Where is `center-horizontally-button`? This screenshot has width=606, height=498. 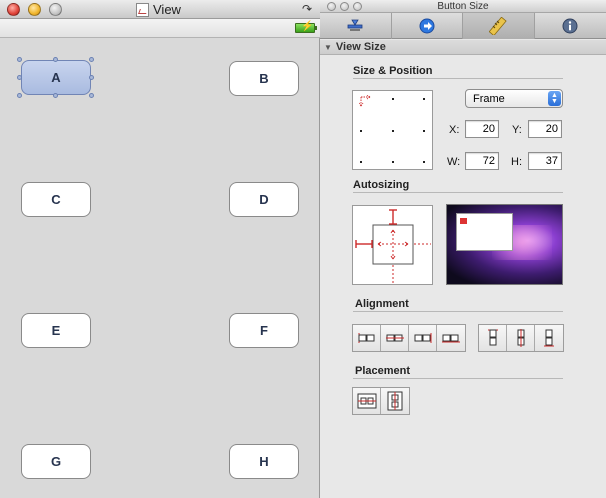 center-horizontally-button is located at coordinates (367, 401).